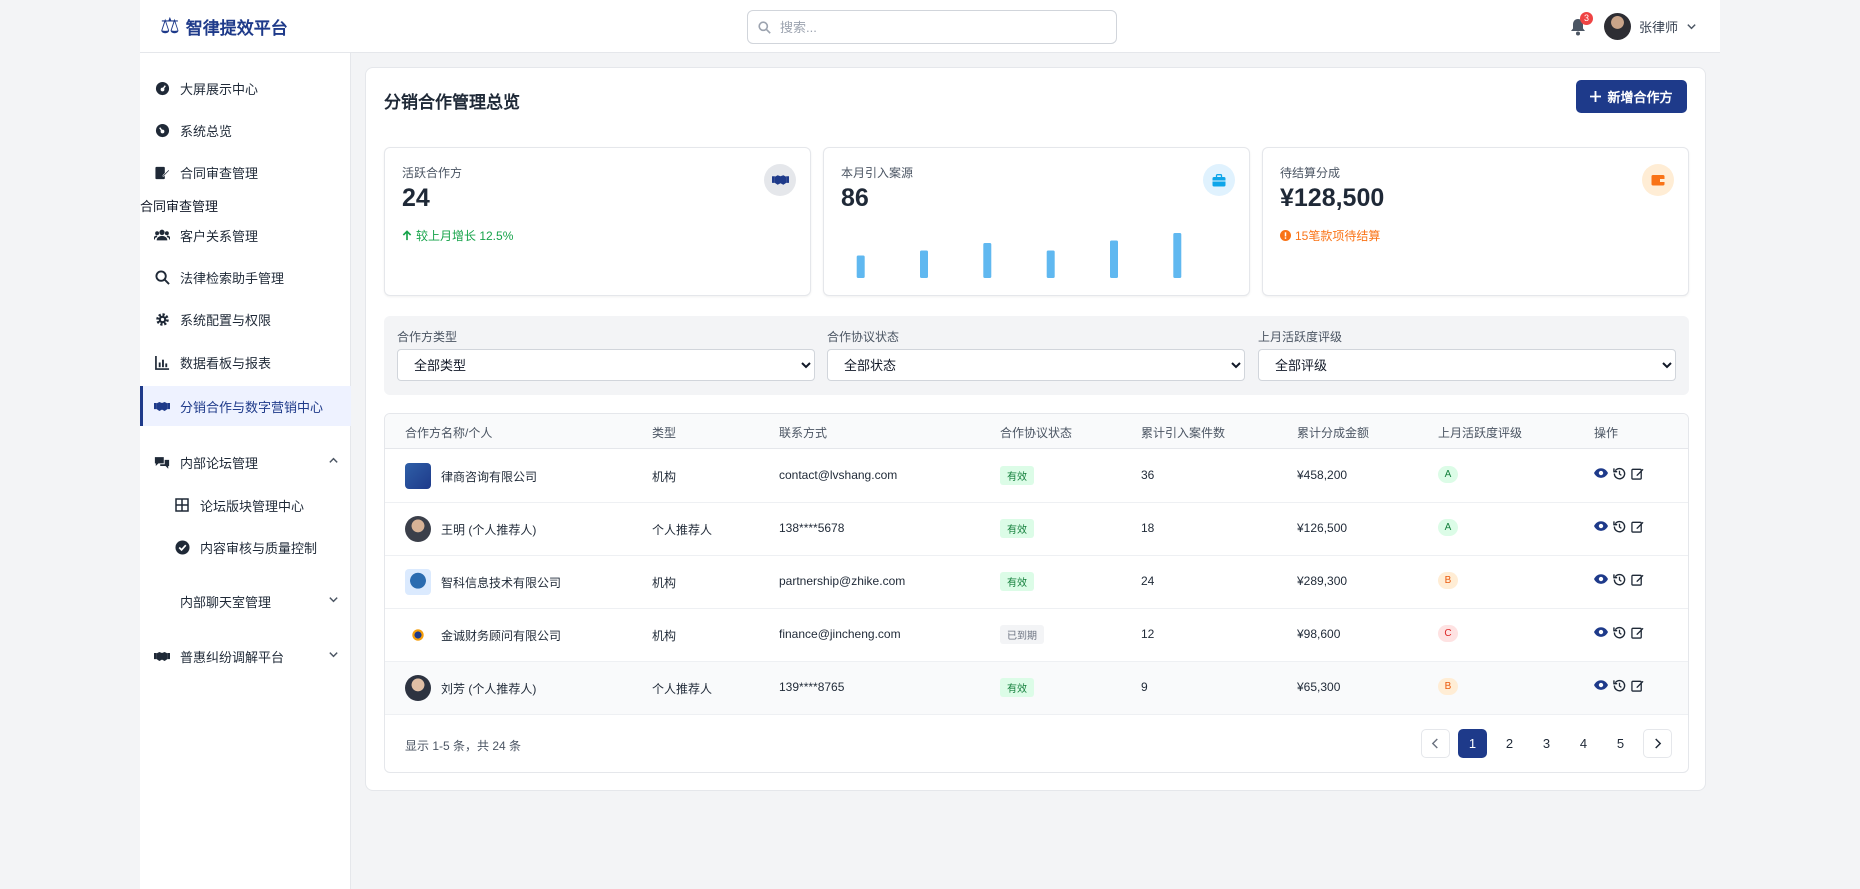 The width and height of the screenshot is (1860, 889). I want to click on search-box, so click(932, 27).